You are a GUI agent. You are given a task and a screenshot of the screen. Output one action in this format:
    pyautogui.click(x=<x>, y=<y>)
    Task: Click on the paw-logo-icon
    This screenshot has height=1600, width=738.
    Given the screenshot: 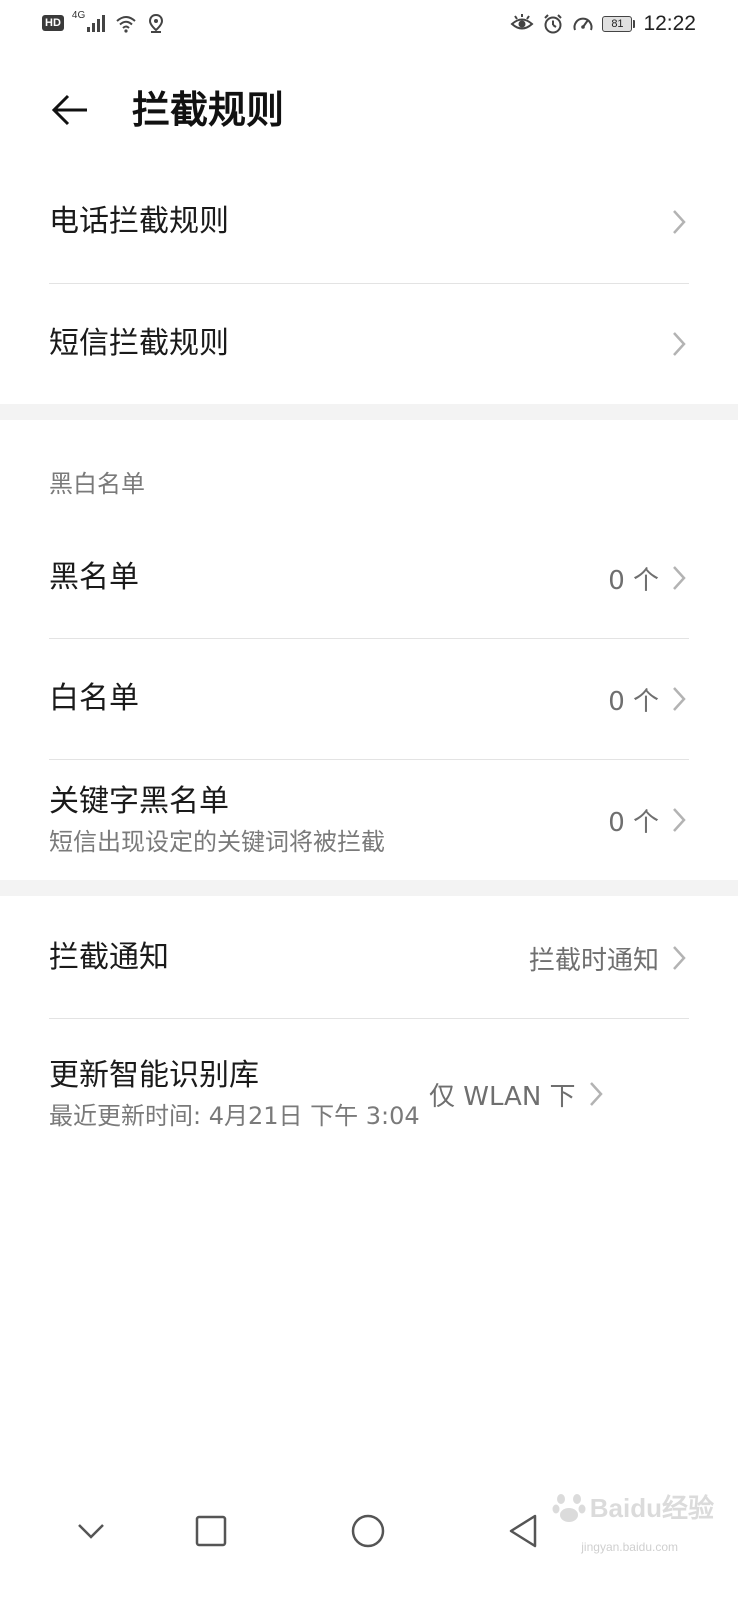 What is the action you would take?
    pyautogui.click(x=569, y=1507)
    